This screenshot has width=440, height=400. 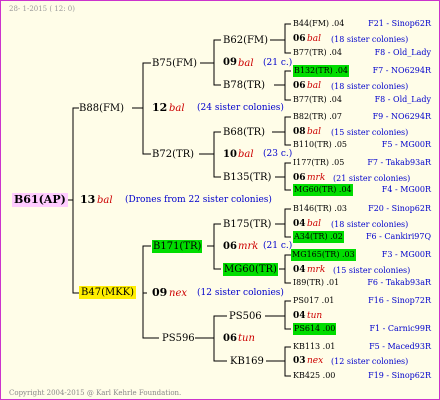 What do you see at coordinates (320, 145) in the screenshot?
I see `g4-queen-6: B110(TR) .05` at bounding box center [320, 145].